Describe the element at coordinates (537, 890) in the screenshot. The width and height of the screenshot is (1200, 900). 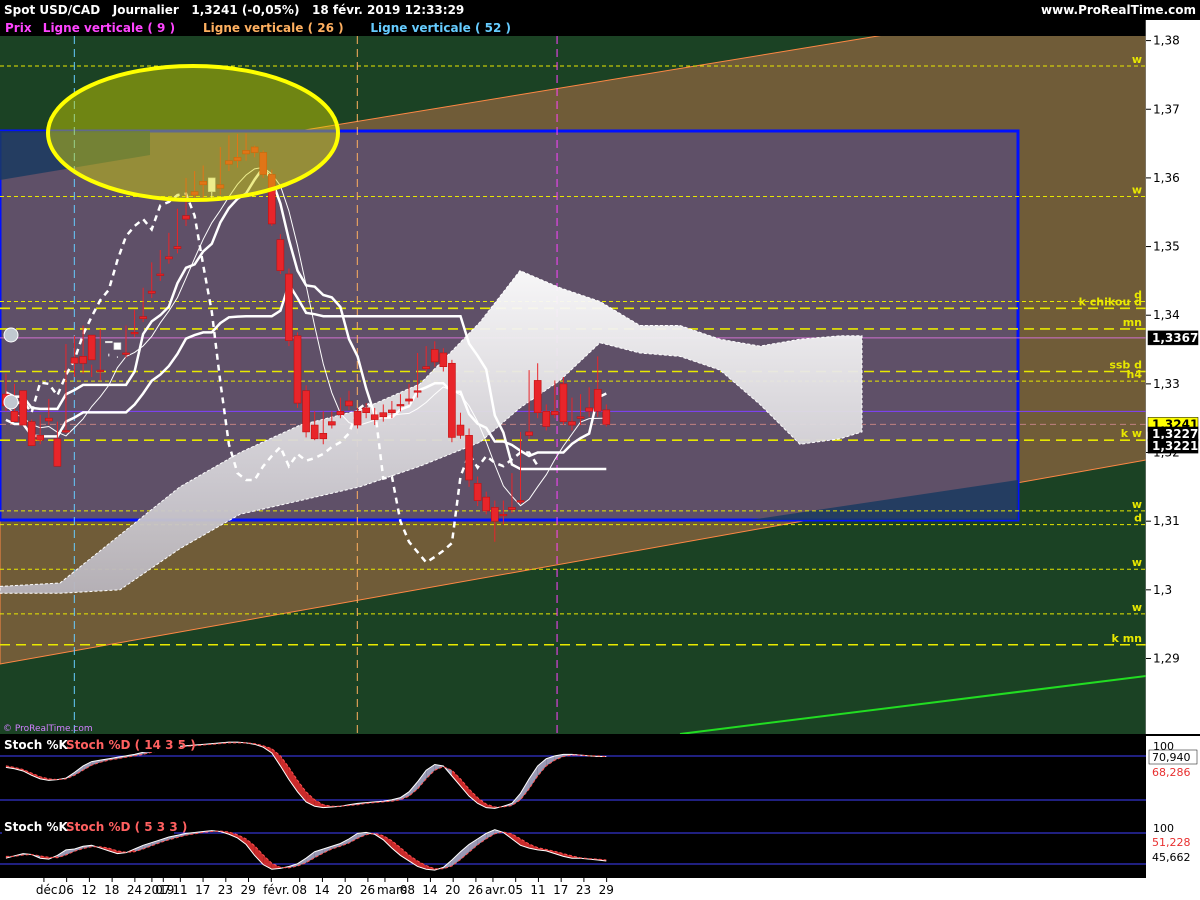
I see `time-tick-label: 11` at that location.